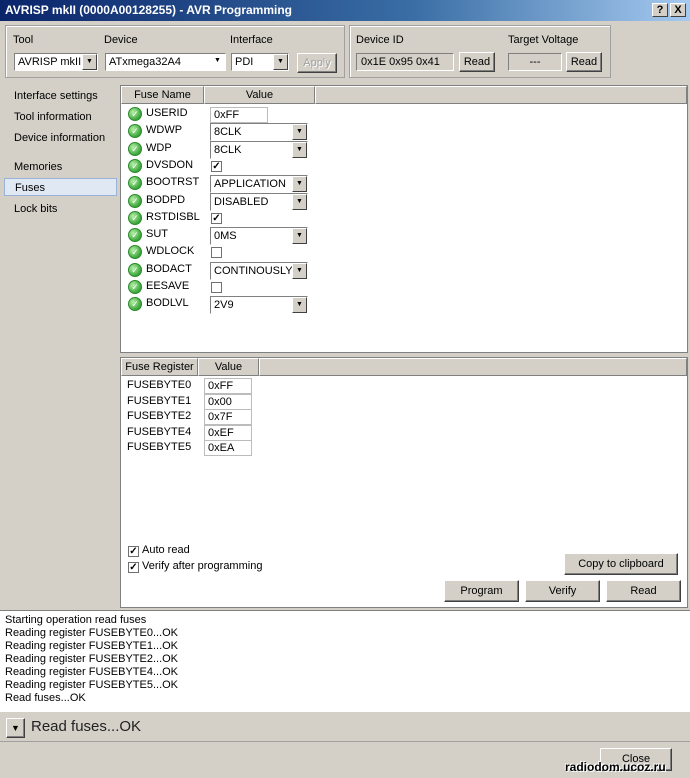  What do you see at coordinates (259, 236) in the screenshot?
I see `fuse-select: 0MS ▼` at bounding box center [259, 236].